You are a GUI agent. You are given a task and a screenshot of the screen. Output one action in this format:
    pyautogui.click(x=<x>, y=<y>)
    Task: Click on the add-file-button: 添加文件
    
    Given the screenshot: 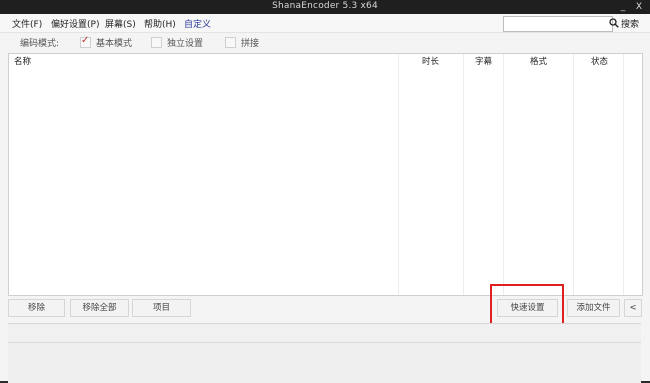 What is the action you would take?
    pyautogui.click(x=593, y=308)
    